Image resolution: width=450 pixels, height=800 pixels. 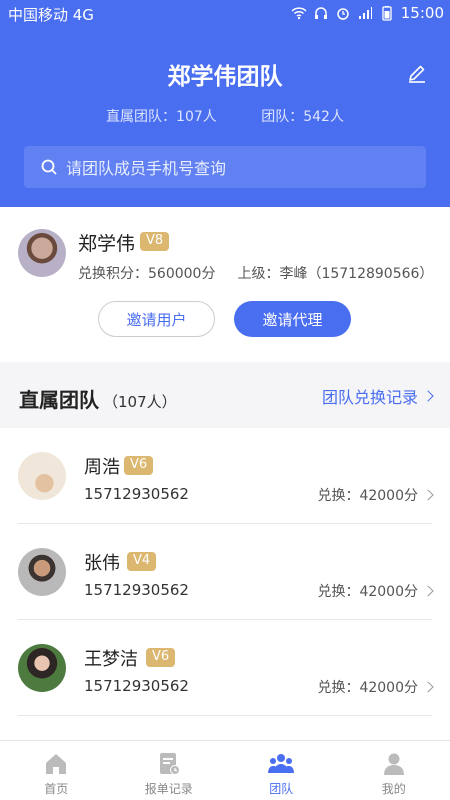 What do you see at coordinates (281, 789) in the screenshot?
I see `tab-team-label: 团队` at bounding box center [281, 789].